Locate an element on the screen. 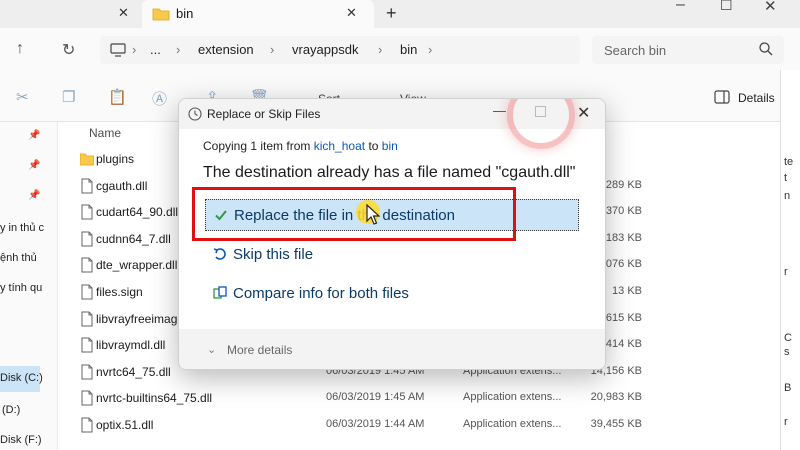 The width and height of the screenshot is (800, 450). tab-title: bin is located at coordinates (185, 13).